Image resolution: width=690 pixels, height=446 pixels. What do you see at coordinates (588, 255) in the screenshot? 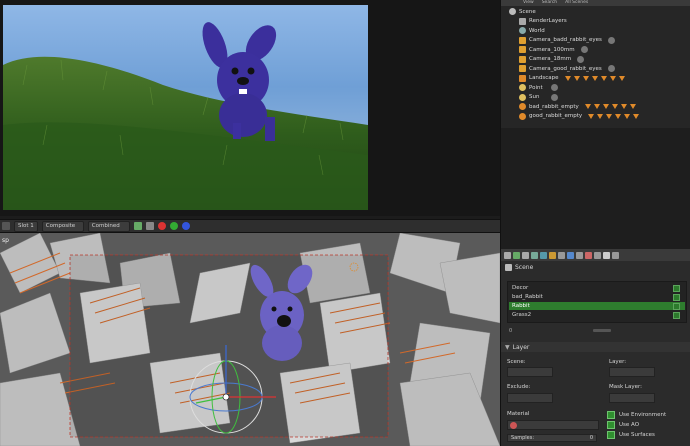
I see `material-tab-icon` at bounding box center [588, 255].